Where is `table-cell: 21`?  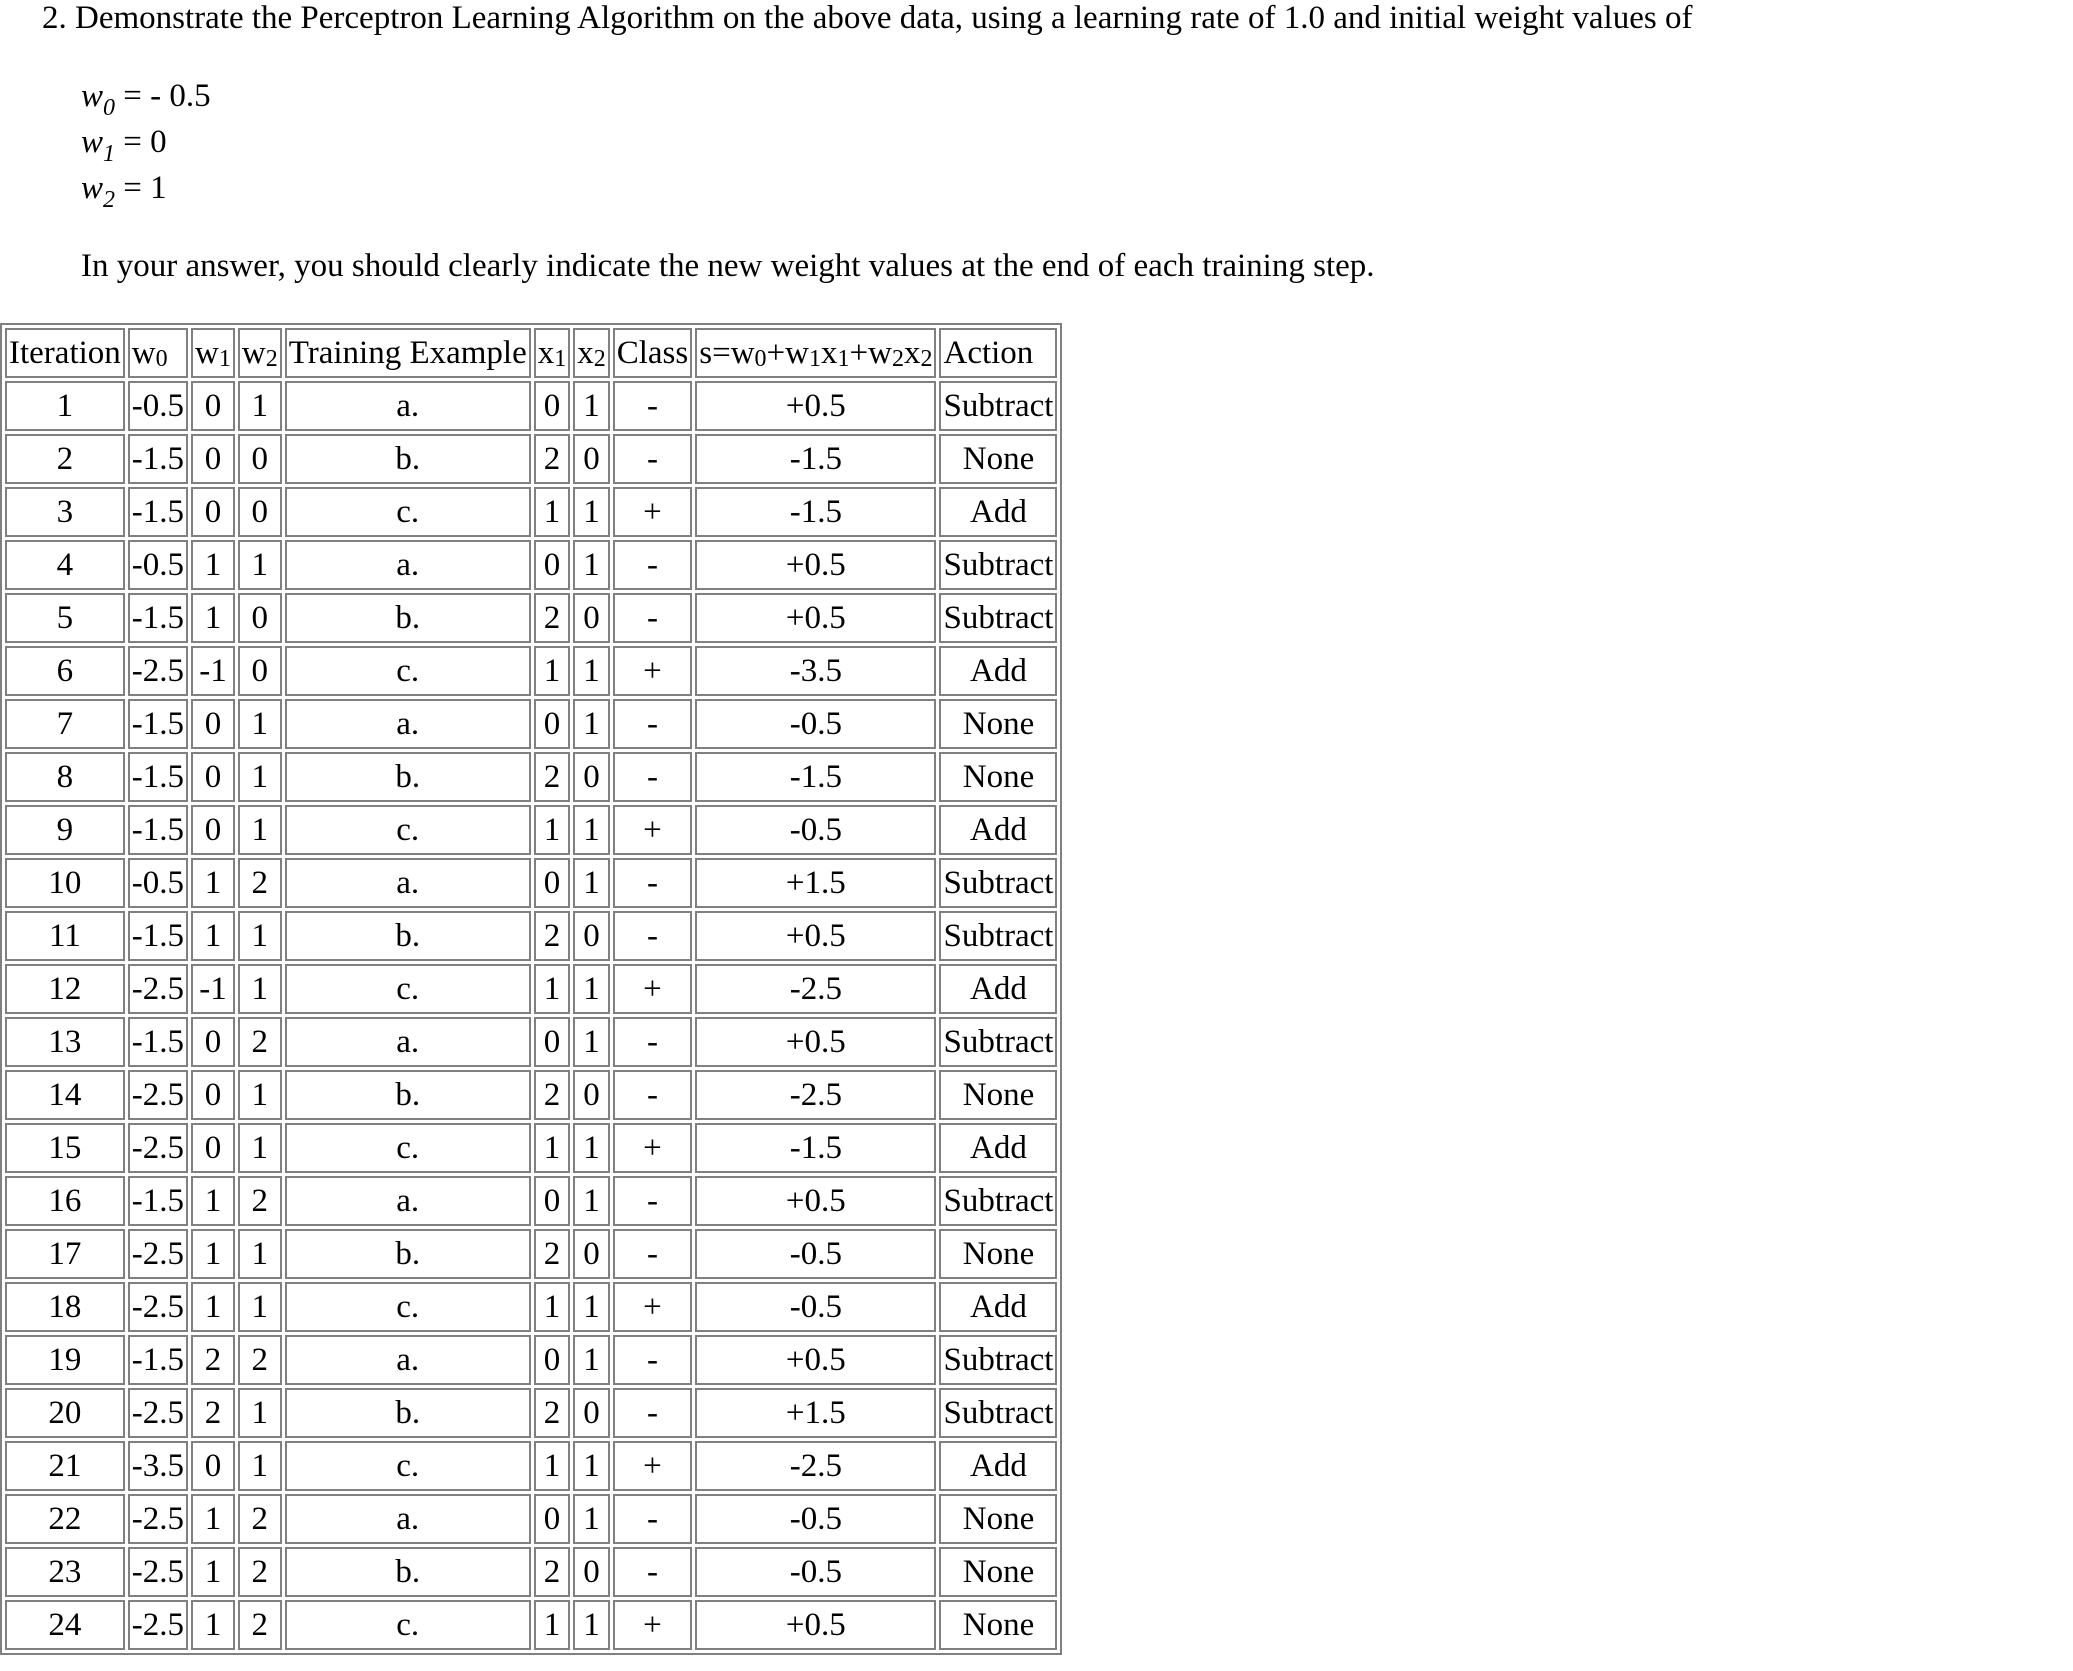 table-cell: 21 is located at coordinates (65, 1466).